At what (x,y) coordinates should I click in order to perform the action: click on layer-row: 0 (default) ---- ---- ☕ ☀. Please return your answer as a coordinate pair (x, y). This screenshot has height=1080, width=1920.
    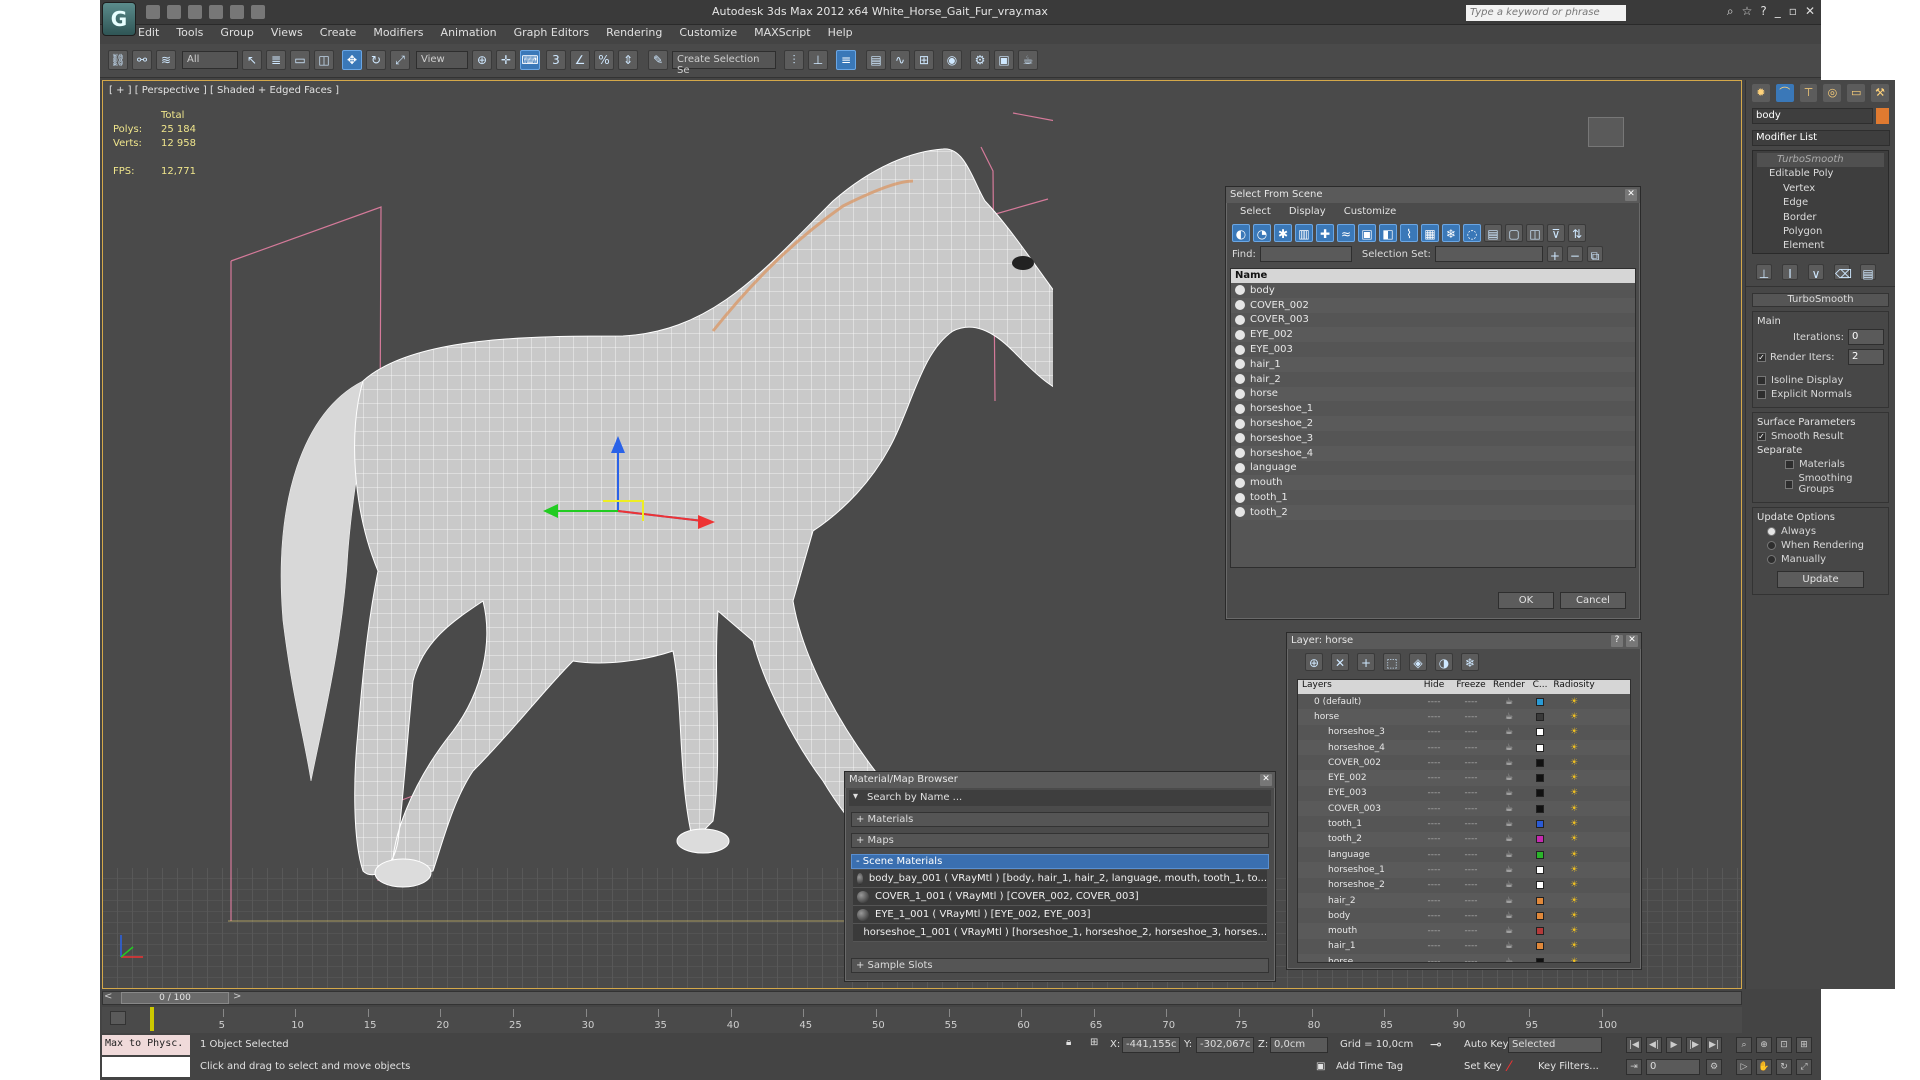
    Looking at the image, I should click on (1464, 701).